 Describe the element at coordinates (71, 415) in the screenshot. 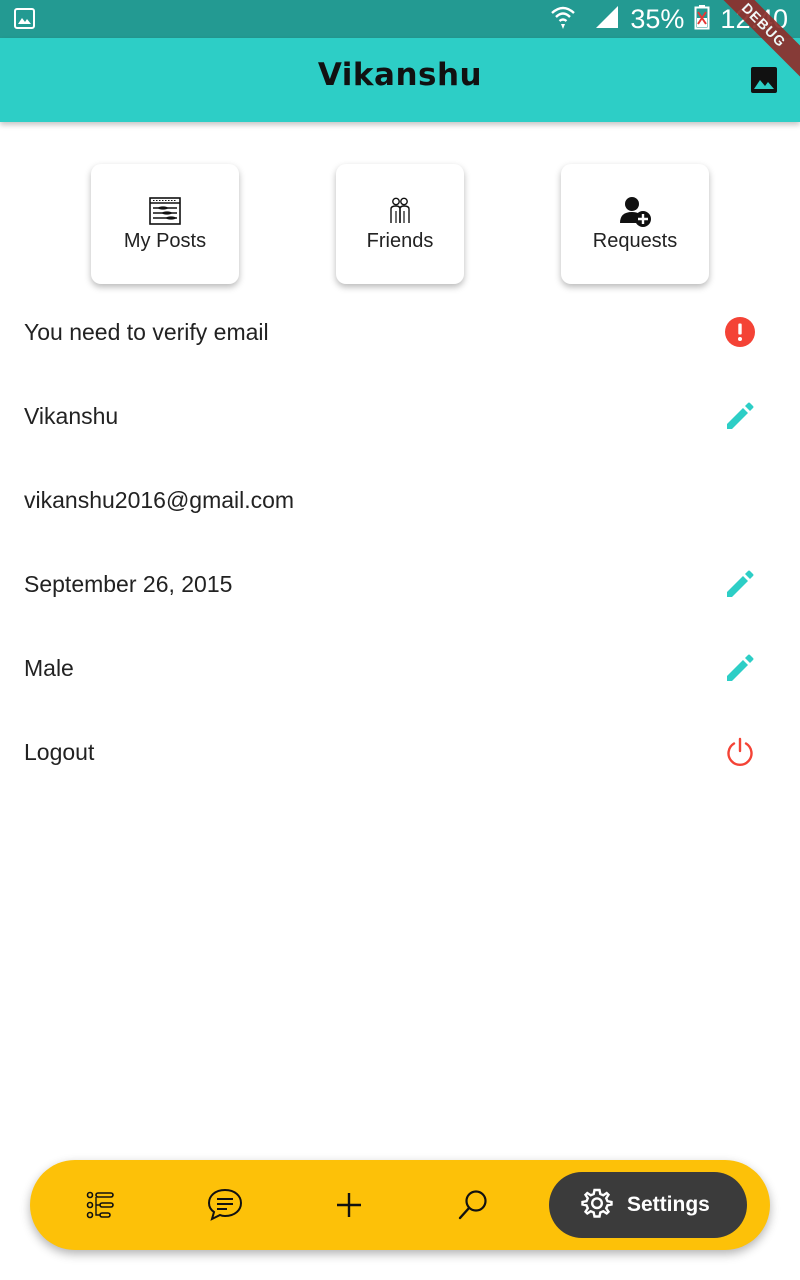

I see `name-text: Vikanshu` at that location.